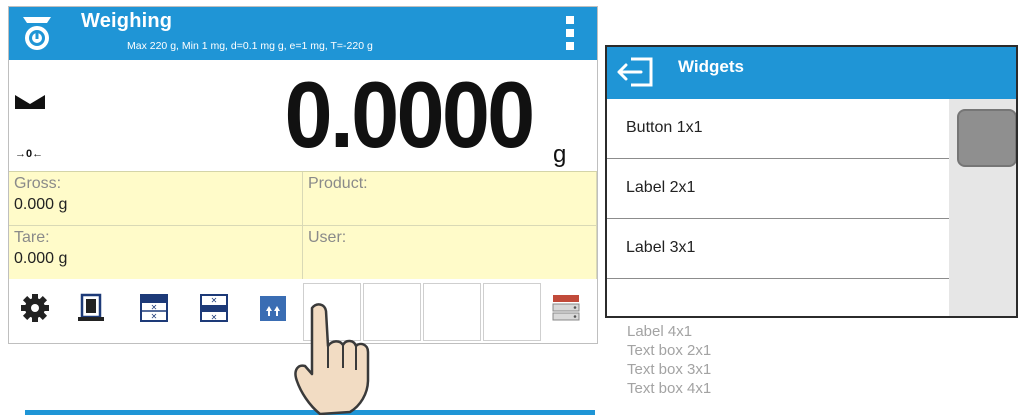 This screenshot has height=415, width=1018. I want to click on stability-icon, so click(30, 102).